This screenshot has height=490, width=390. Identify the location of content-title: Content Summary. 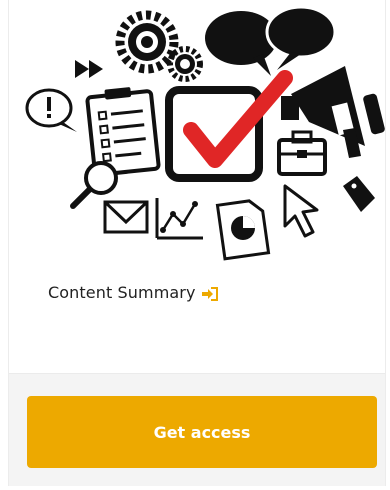
(122, 292).